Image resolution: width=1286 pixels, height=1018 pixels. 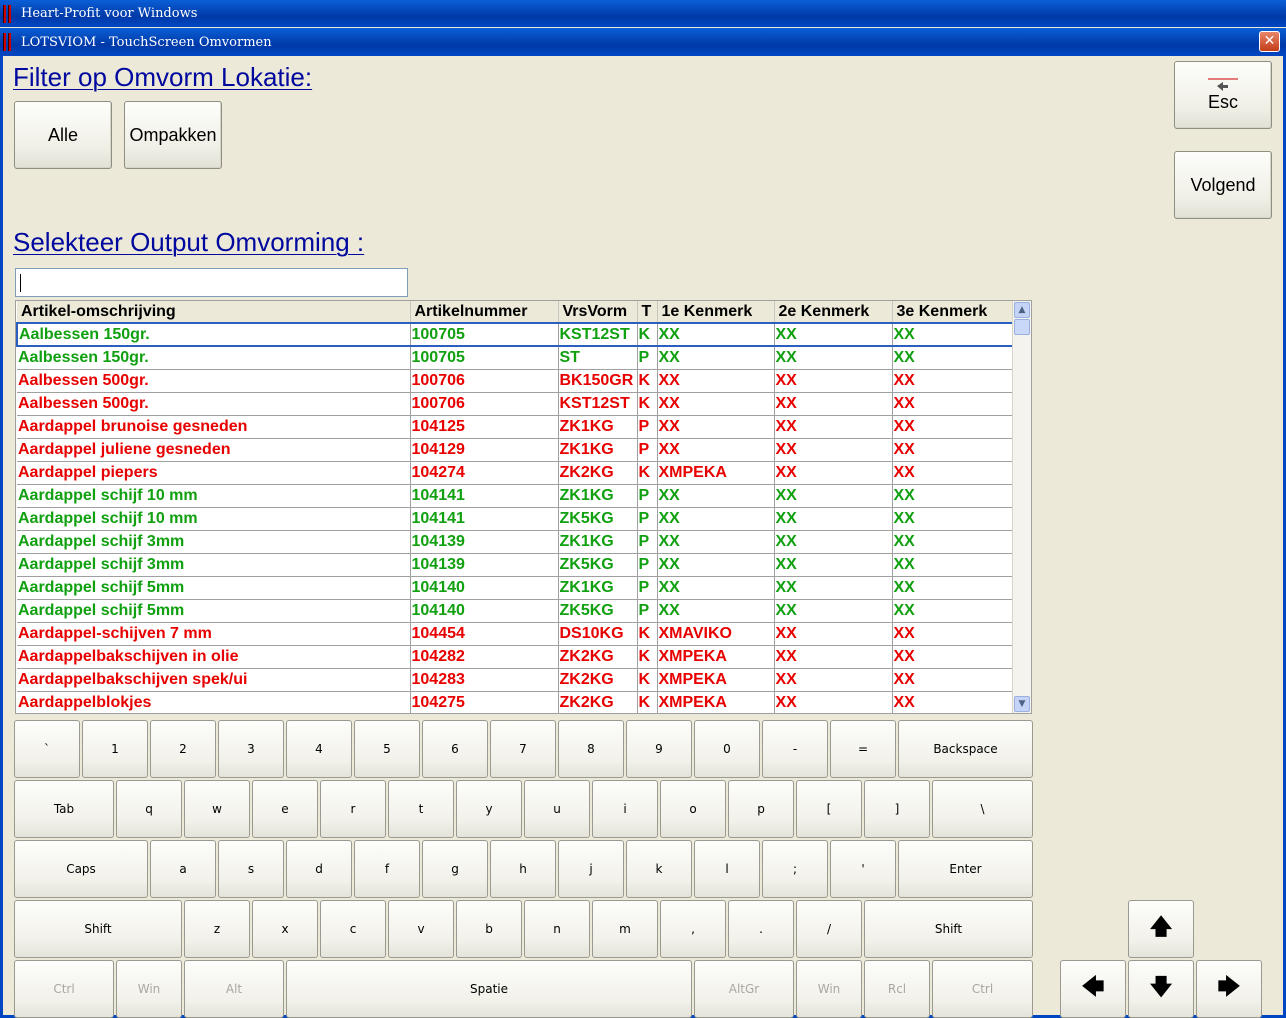 What do you see at coordinates (251, 869) in the screenshot?
I see `key-s: s` at bounding box center [251, 869].